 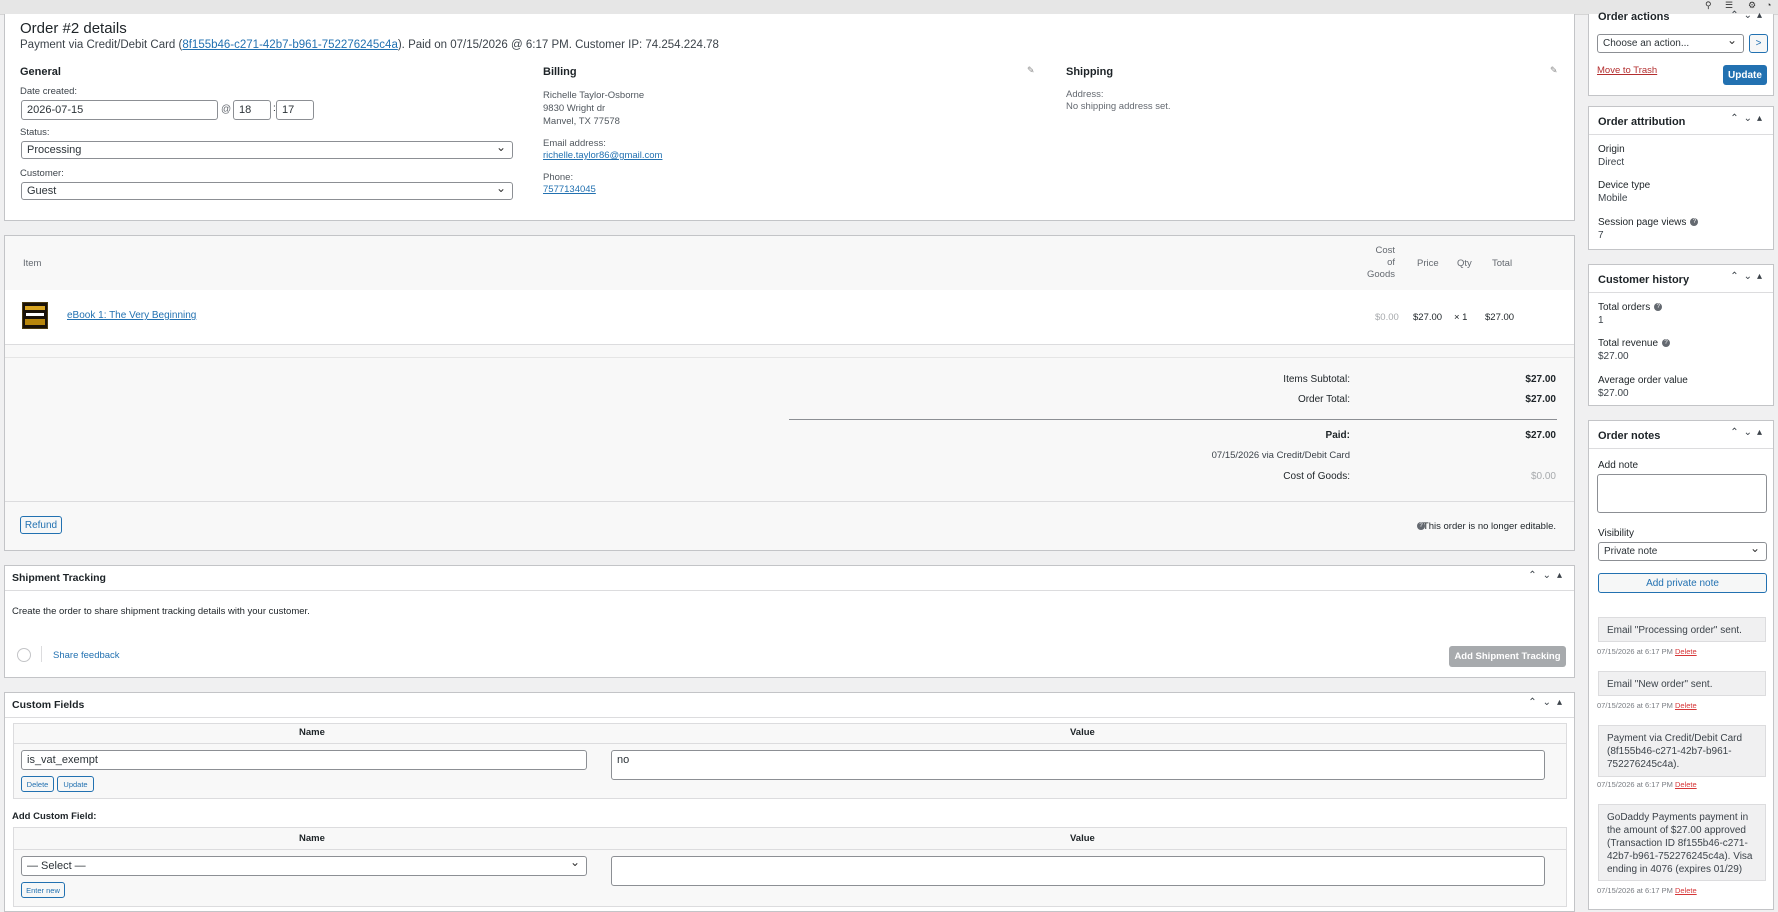 What do you see at coordinates (602, 155) in the screenshot?
I see `email-link: richelle.taylor86@gmail.com` at bounding box center [602, 155].